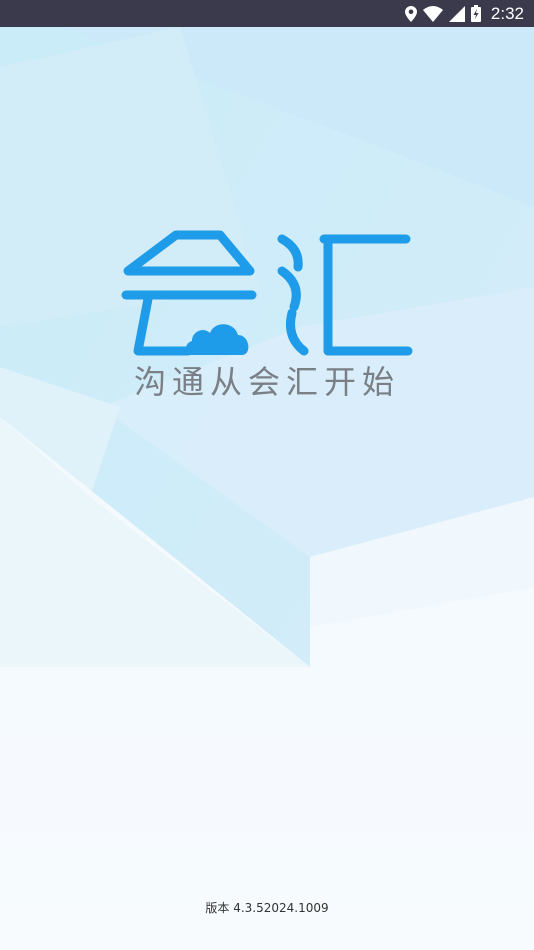 The image size is (534, 950). Describe the element at coordinates (217, 339) in the screenshot. I see `cloud-icon` at that location.